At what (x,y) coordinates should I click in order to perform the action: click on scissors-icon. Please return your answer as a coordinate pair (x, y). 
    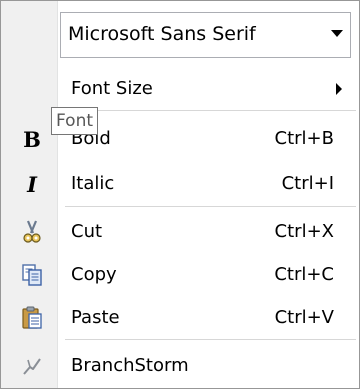
    Looking at the image, I should click on (32, 232).